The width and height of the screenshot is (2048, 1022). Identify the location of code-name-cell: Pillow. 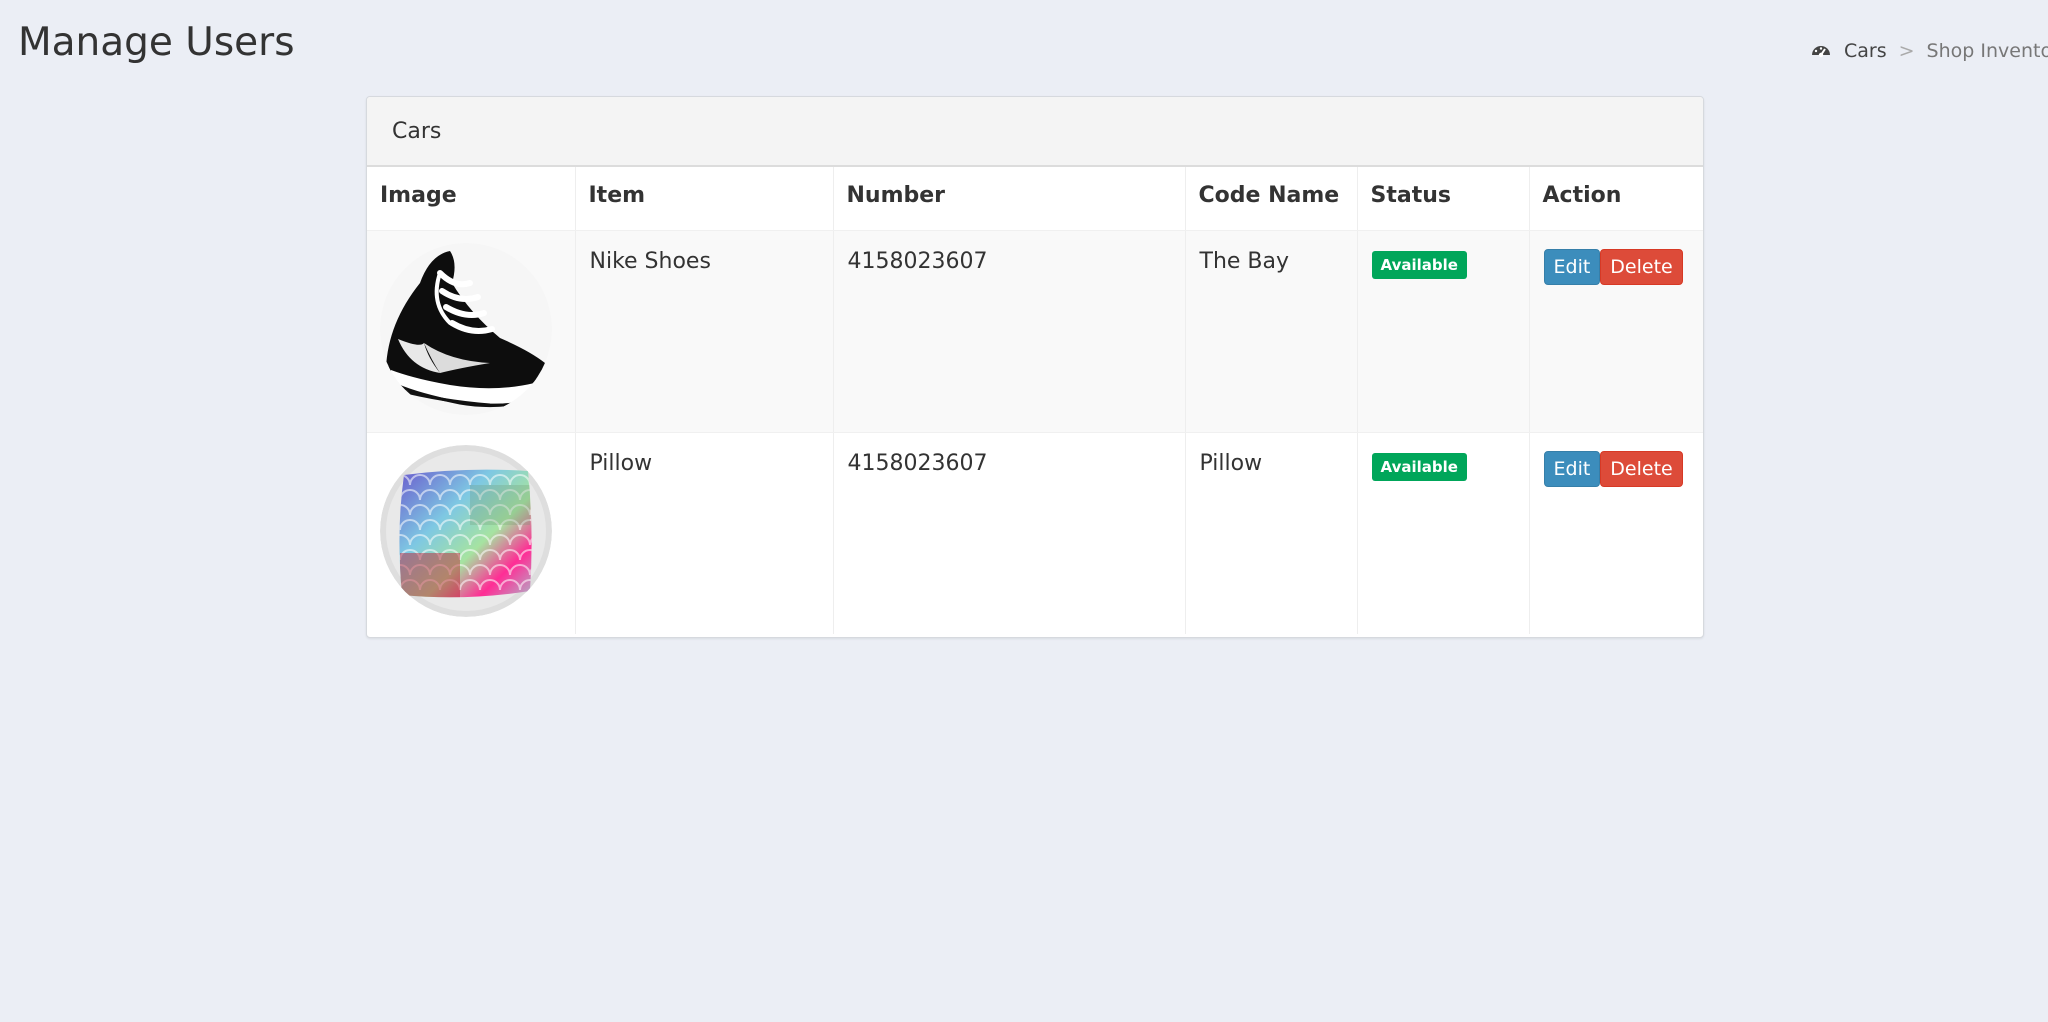
(1271, 533).